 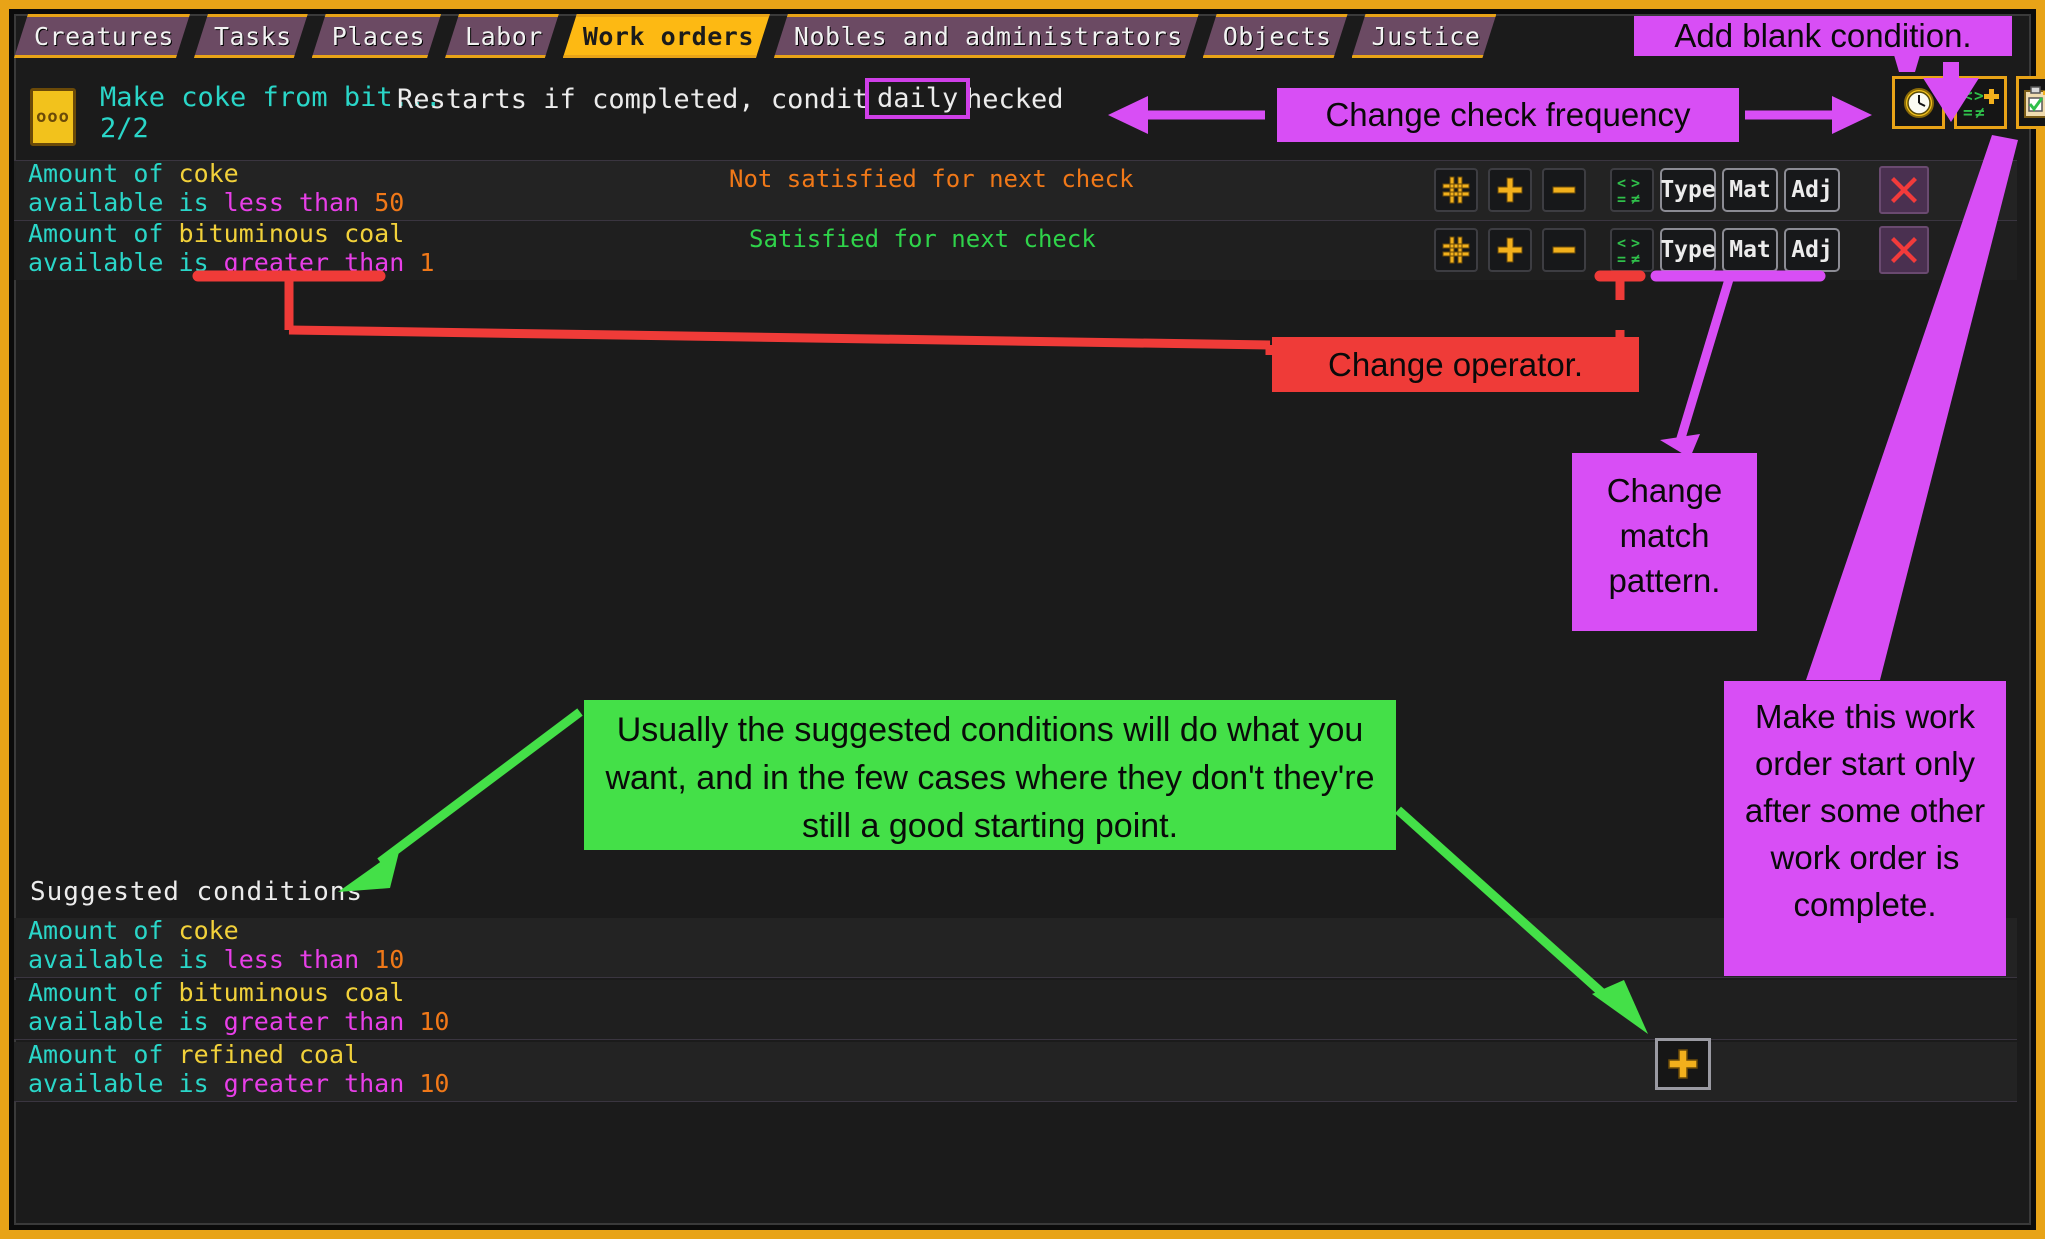 I want to click on condition-value: 1, so click(x=426, y=262).